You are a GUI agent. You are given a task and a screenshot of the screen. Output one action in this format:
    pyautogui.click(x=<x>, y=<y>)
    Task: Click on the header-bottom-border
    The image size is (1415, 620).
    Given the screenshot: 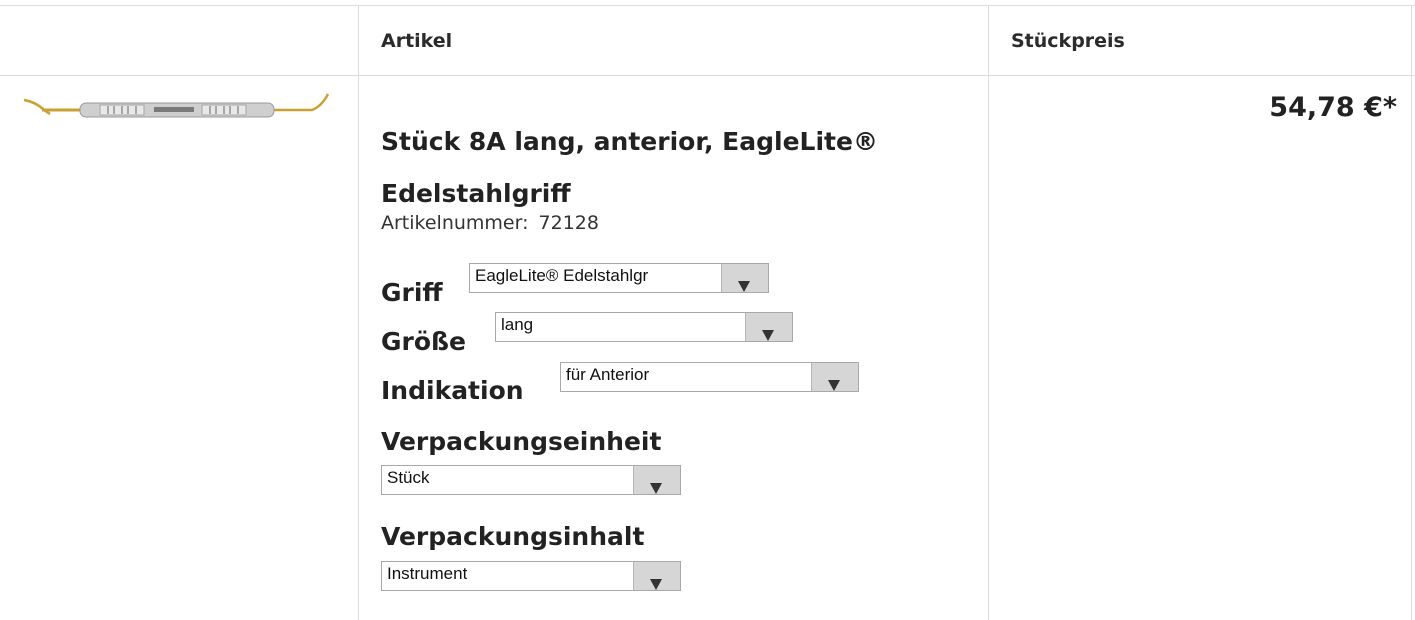 What is the action you would take?
    pyautogui.click(x=707, y=75)
    